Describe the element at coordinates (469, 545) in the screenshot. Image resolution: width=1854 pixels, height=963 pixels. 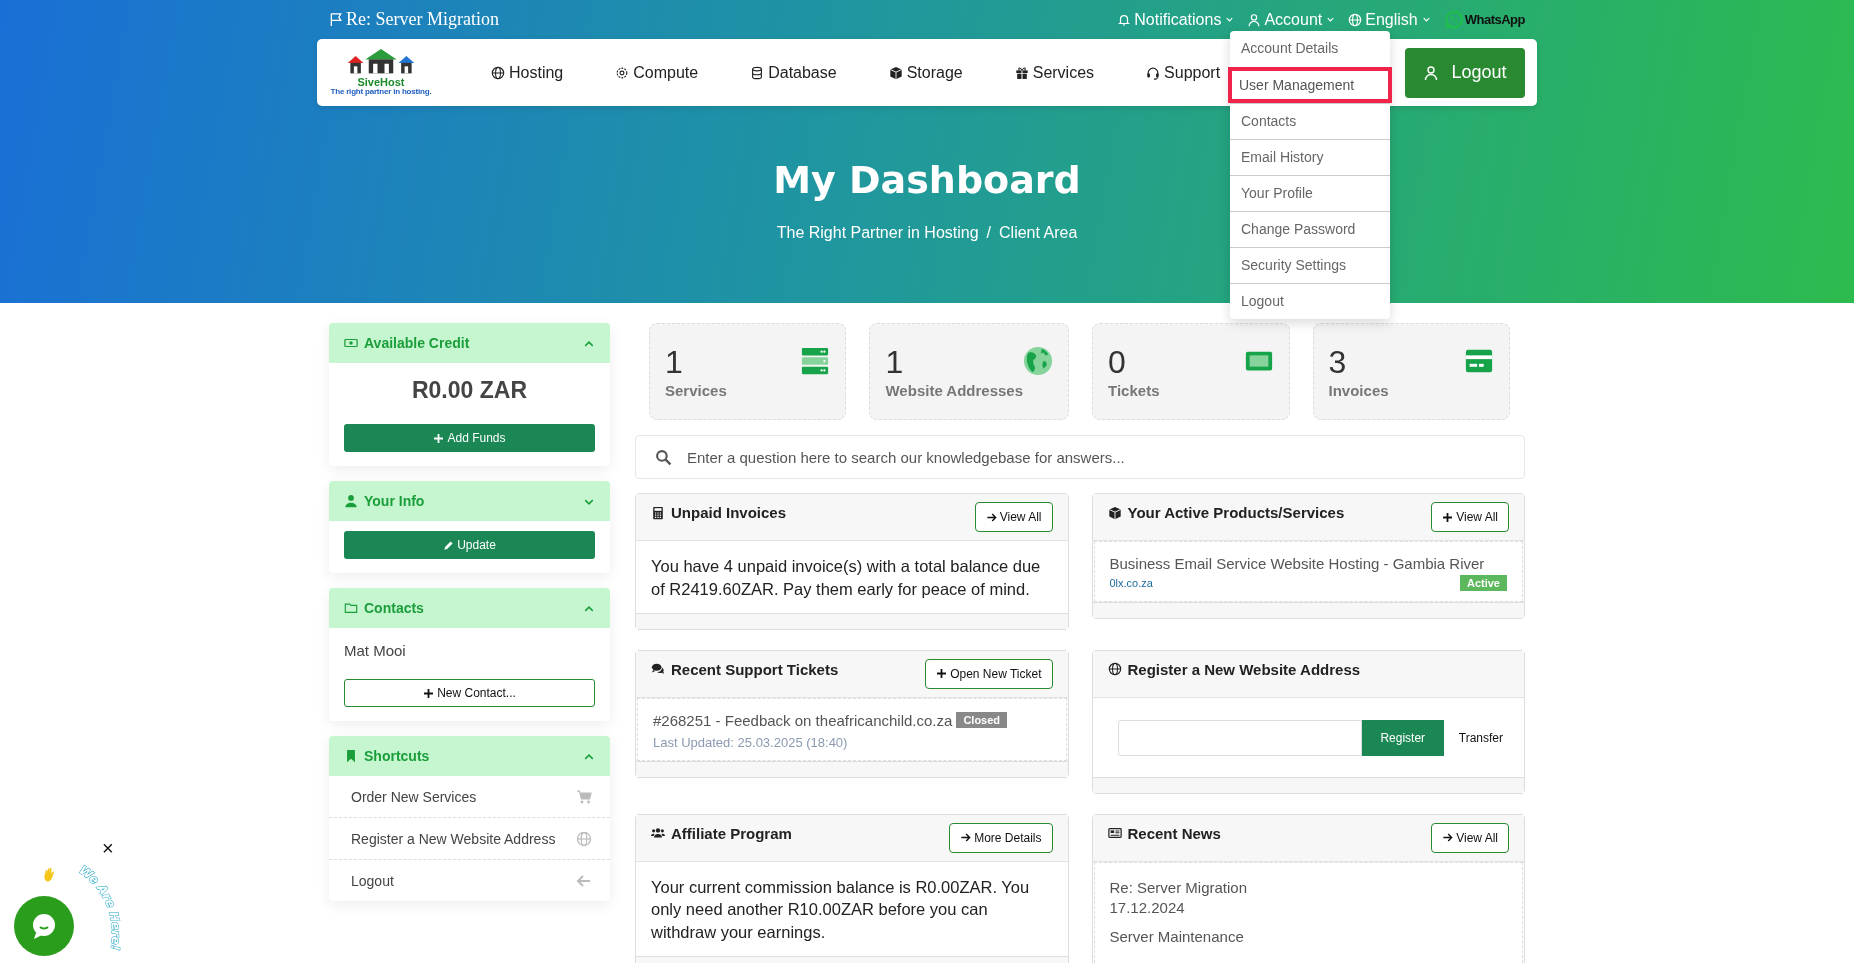
I see `update-button: Update` at that location.